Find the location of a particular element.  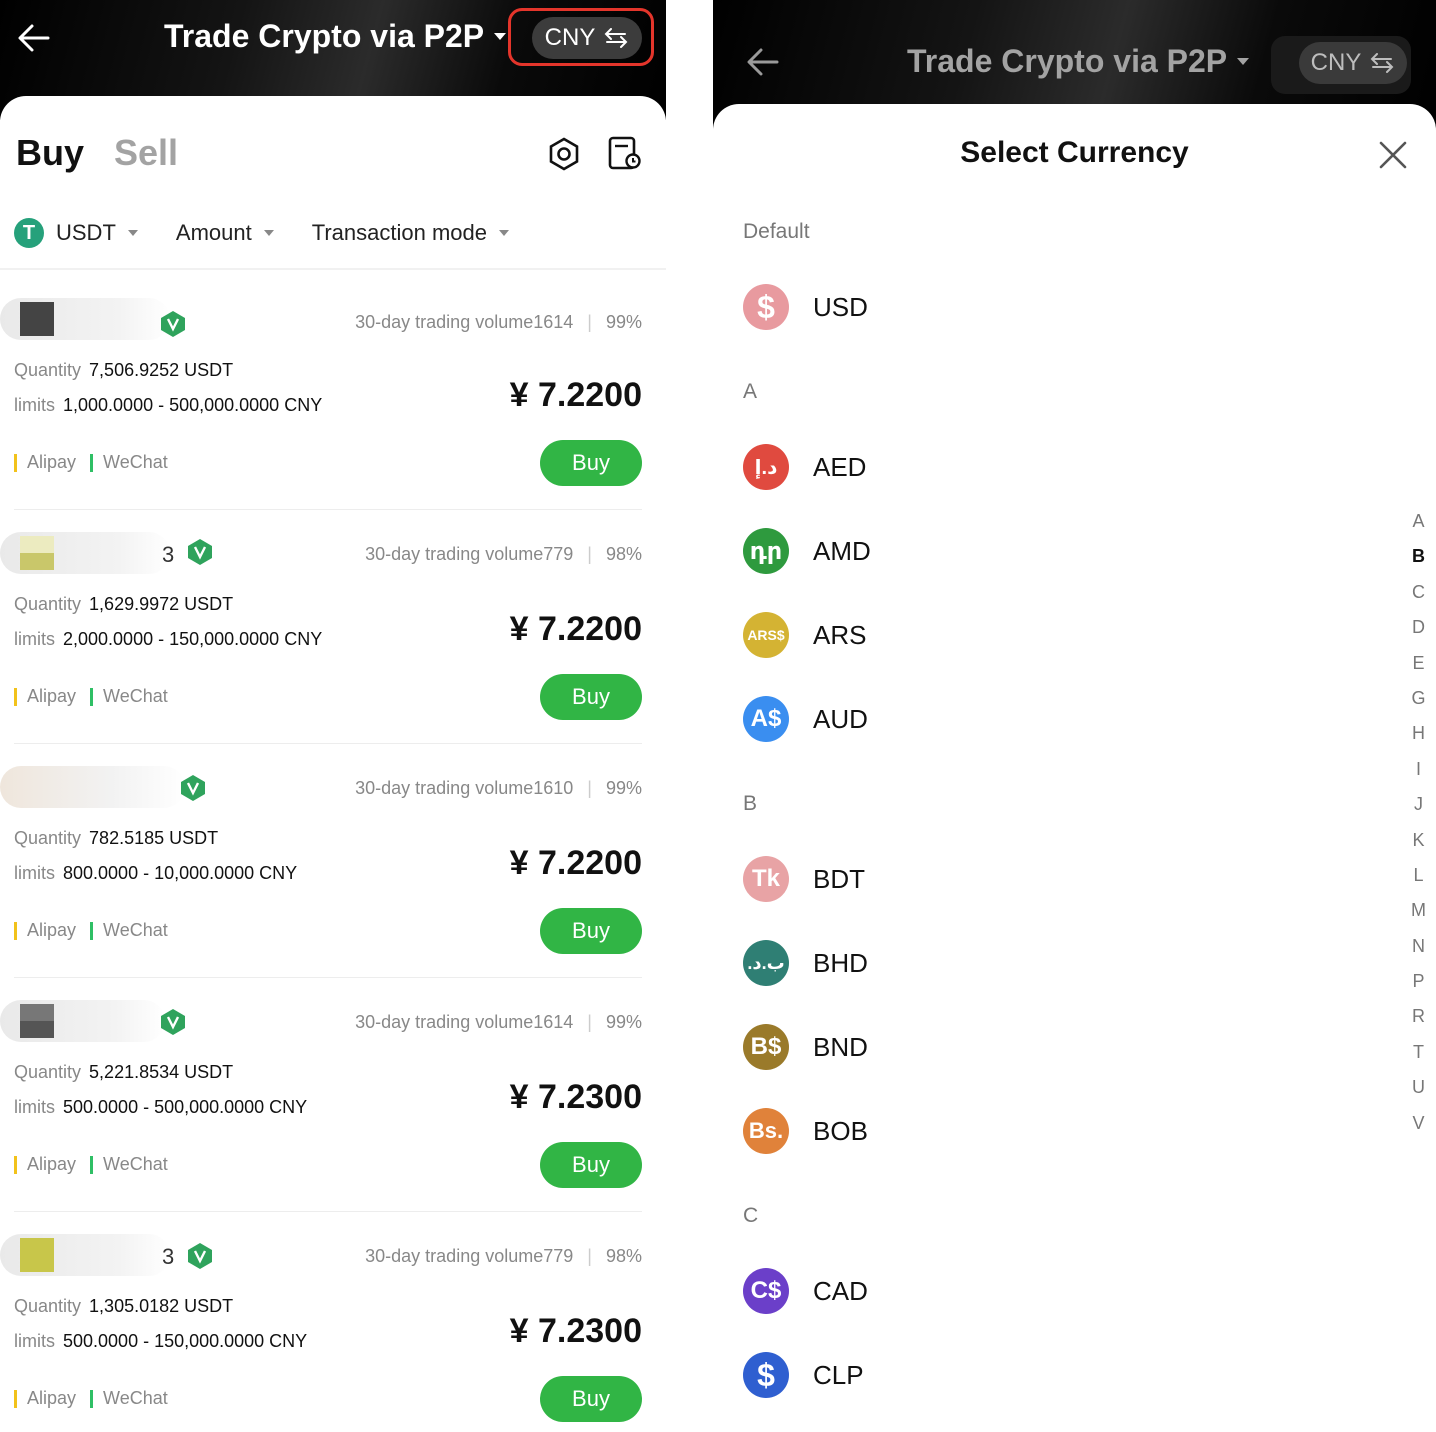

alphabet-index: ABCDEGHIJKLMNPRTUV is located at coordinates (1418, 822).